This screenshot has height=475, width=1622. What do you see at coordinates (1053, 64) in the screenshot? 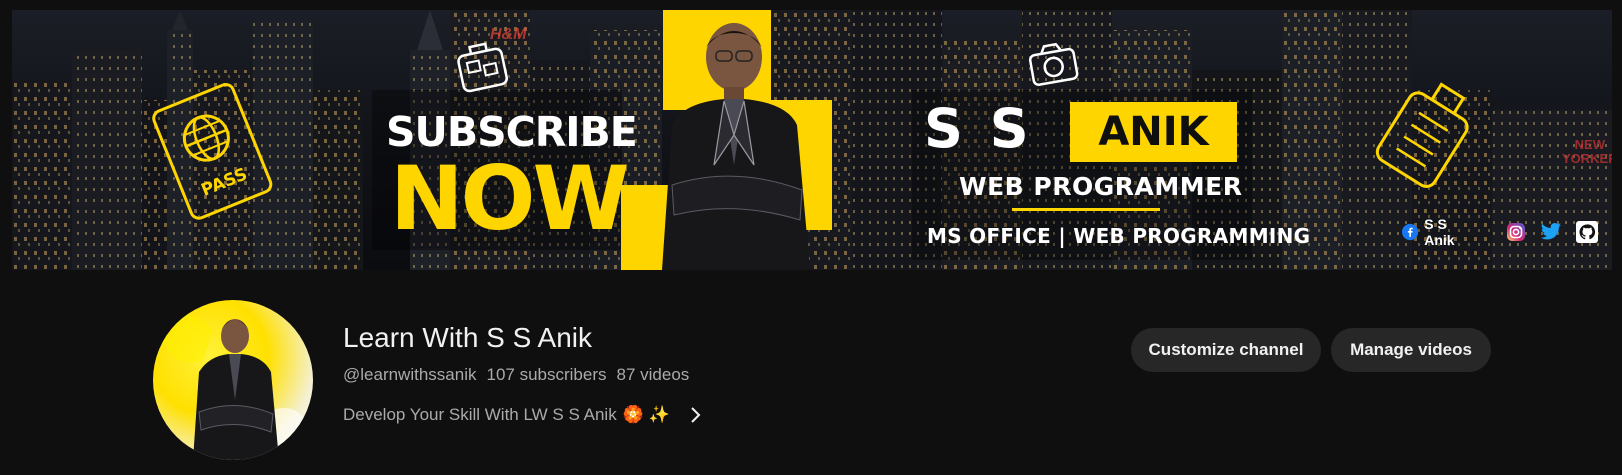
I see `camera-icon` at bounding box center [1053, 64].